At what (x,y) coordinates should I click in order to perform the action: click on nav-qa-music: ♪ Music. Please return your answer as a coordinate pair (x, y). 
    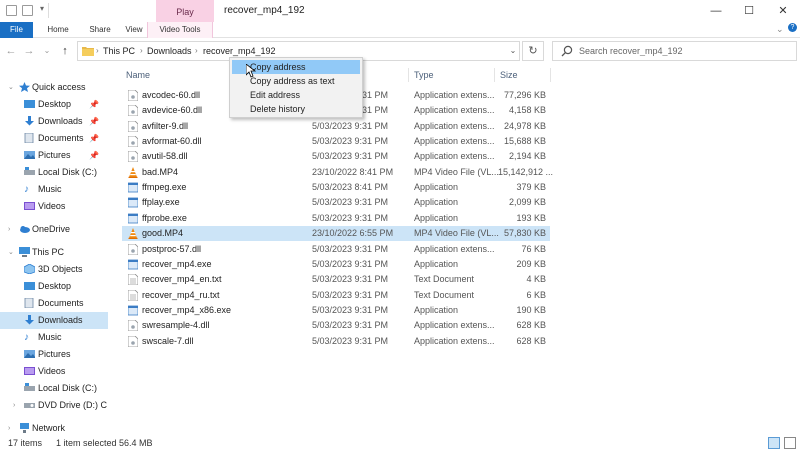
    Looking at the image, I should click on (54, 189).